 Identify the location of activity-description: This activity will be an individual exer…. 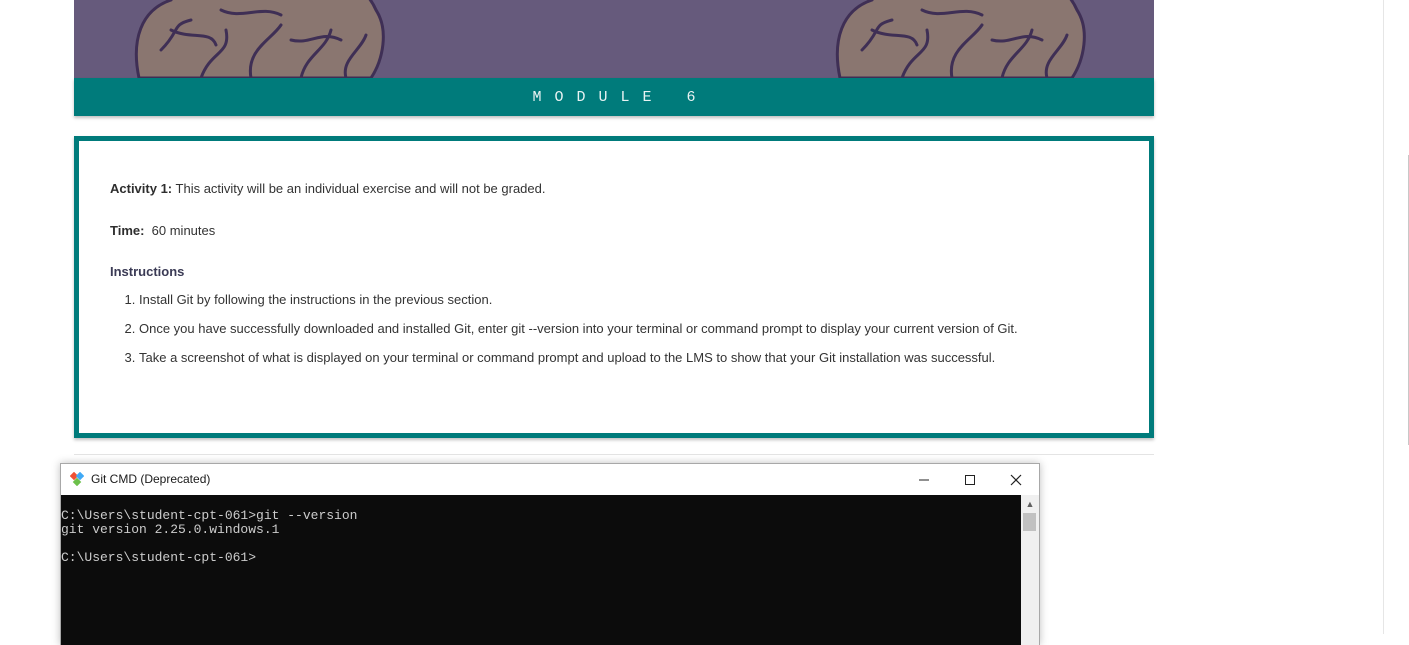
(359, 188).